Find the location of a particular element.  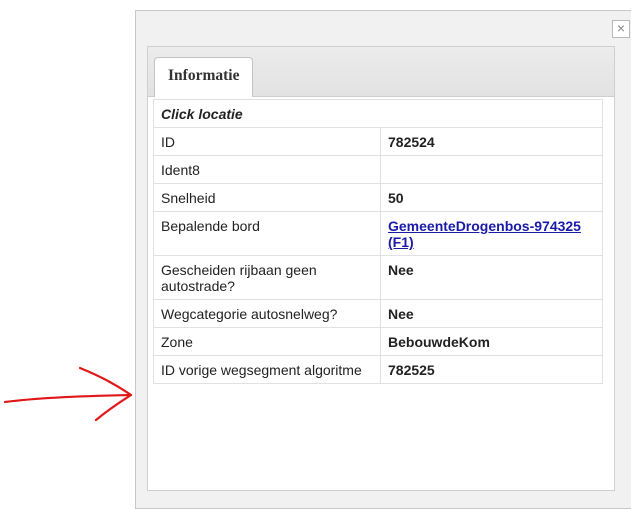

table-row: Ident8 is located at coordinates (378, 169).